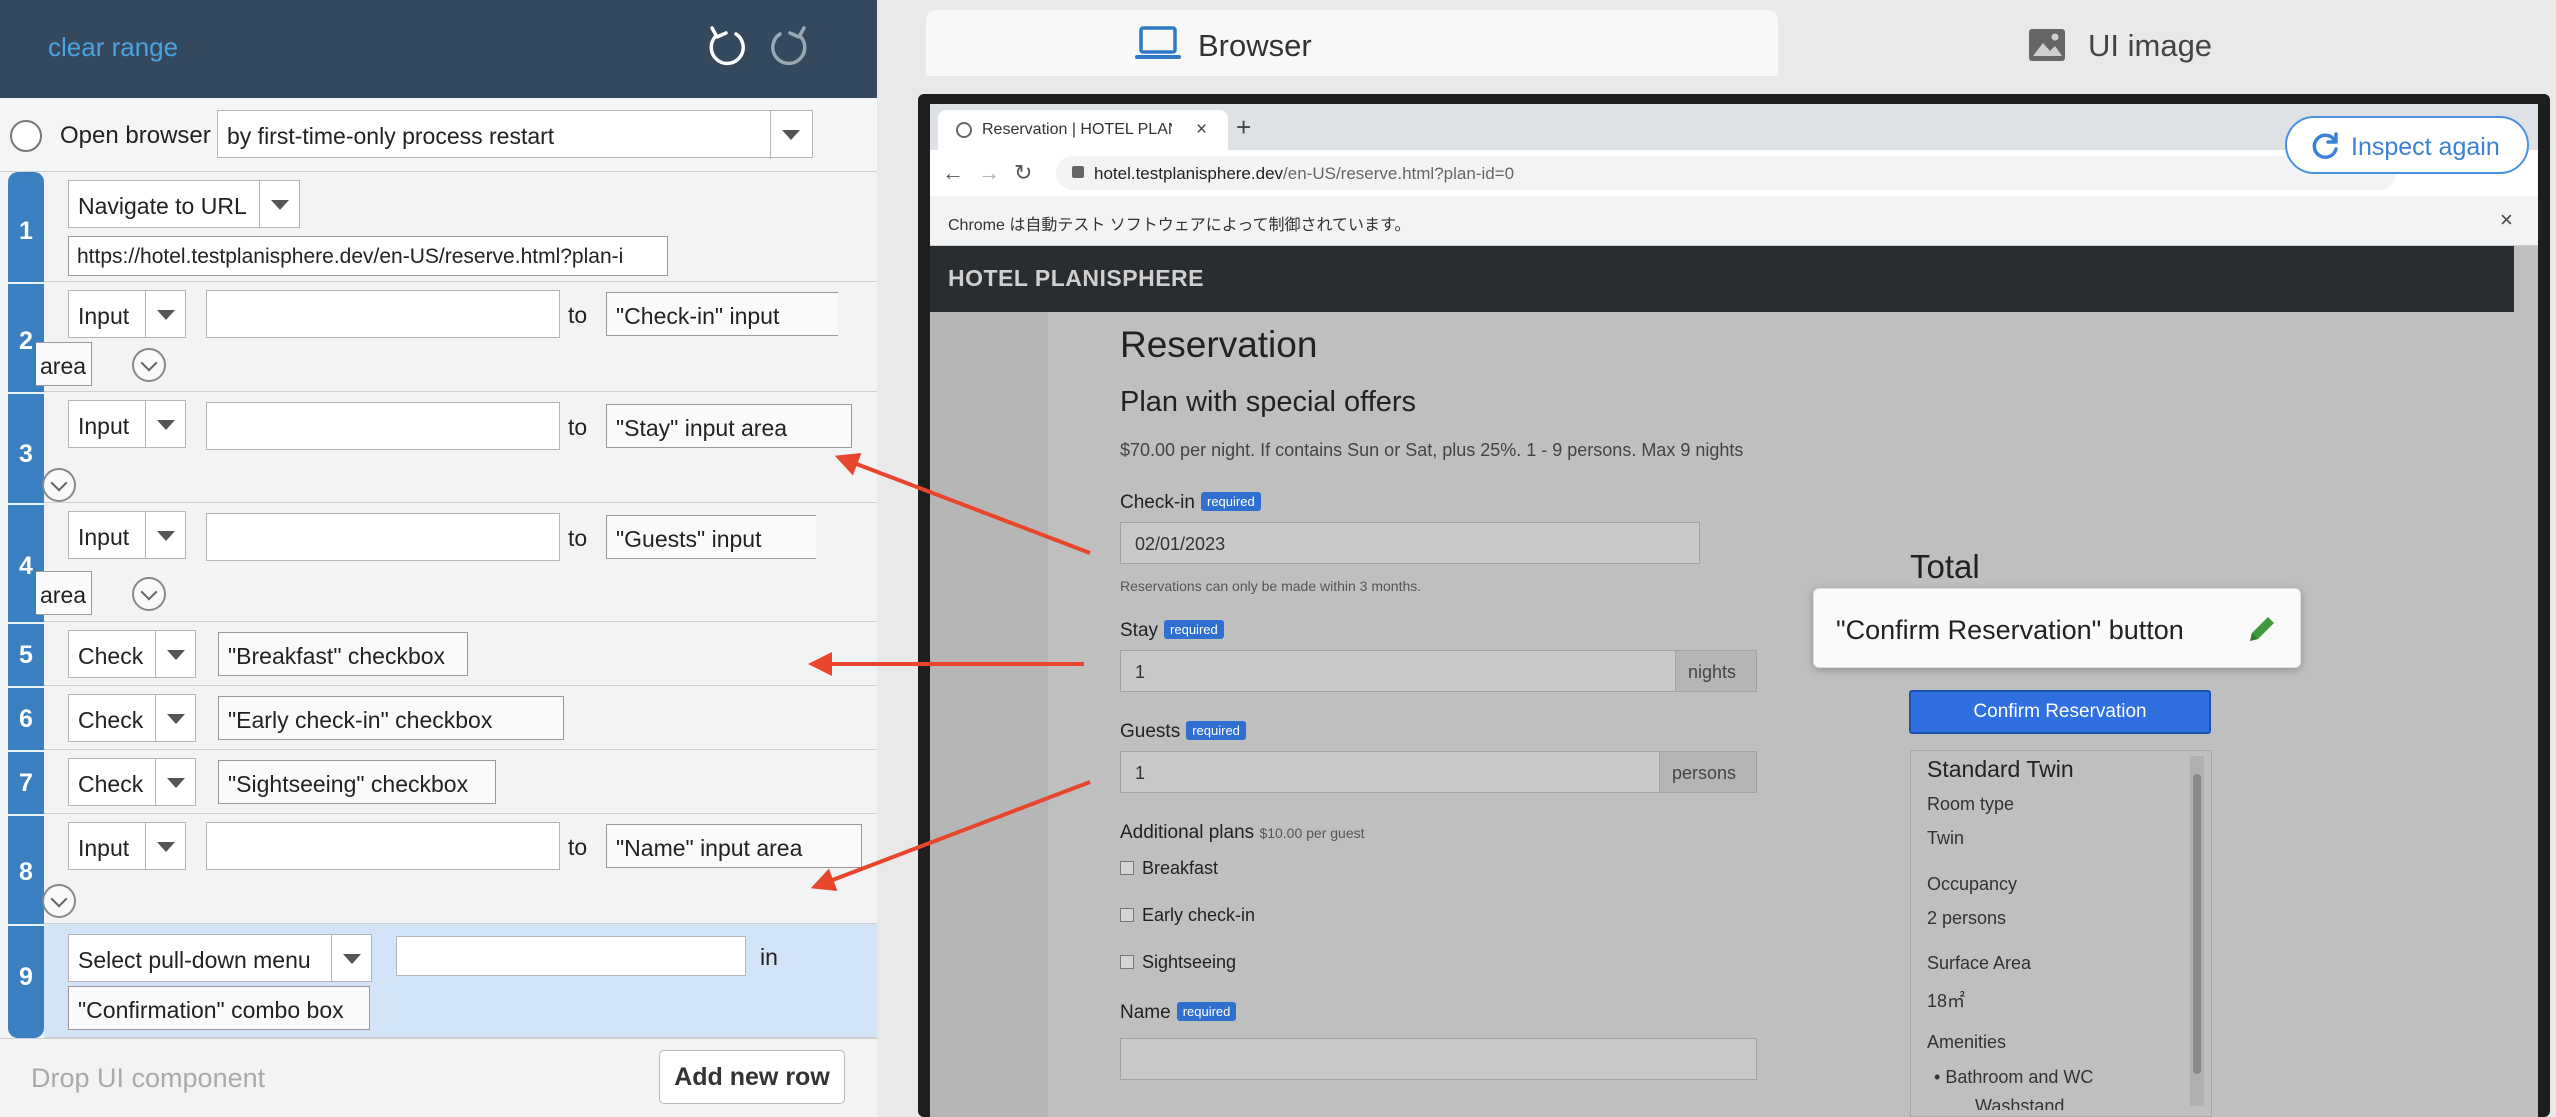 The width and height of the screenshot is (2556, 1117). I want to click on target-element-label: "Sightseeing" checkbox, so click(357, 782).